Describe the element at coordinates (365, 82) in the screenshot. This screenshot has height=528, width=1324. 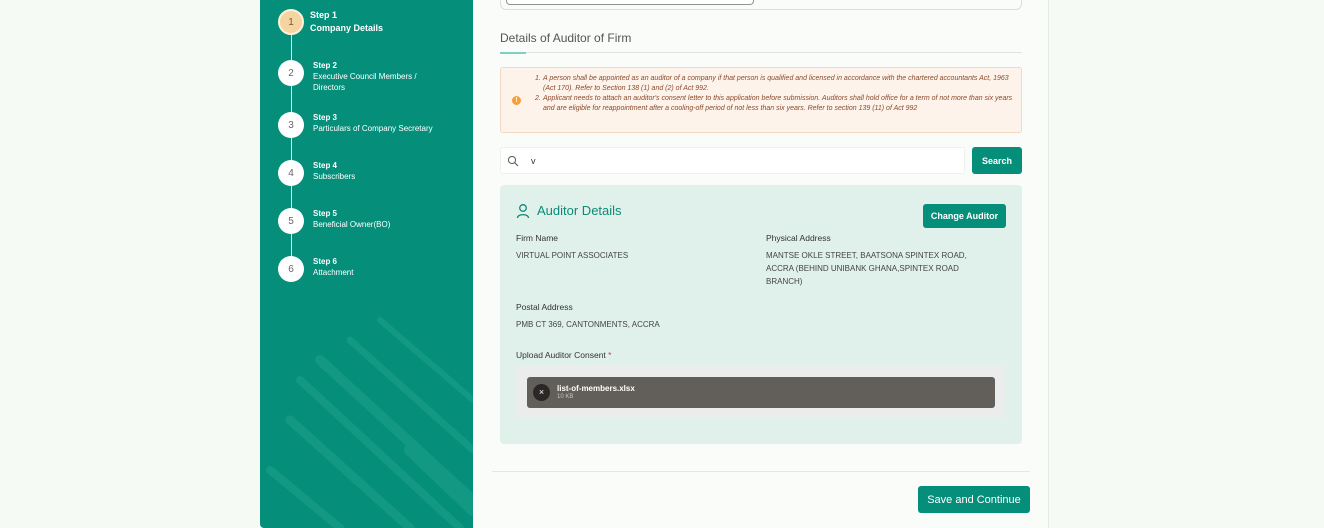
I see `step-2-label: Executive Council Members / Directors` at that location.